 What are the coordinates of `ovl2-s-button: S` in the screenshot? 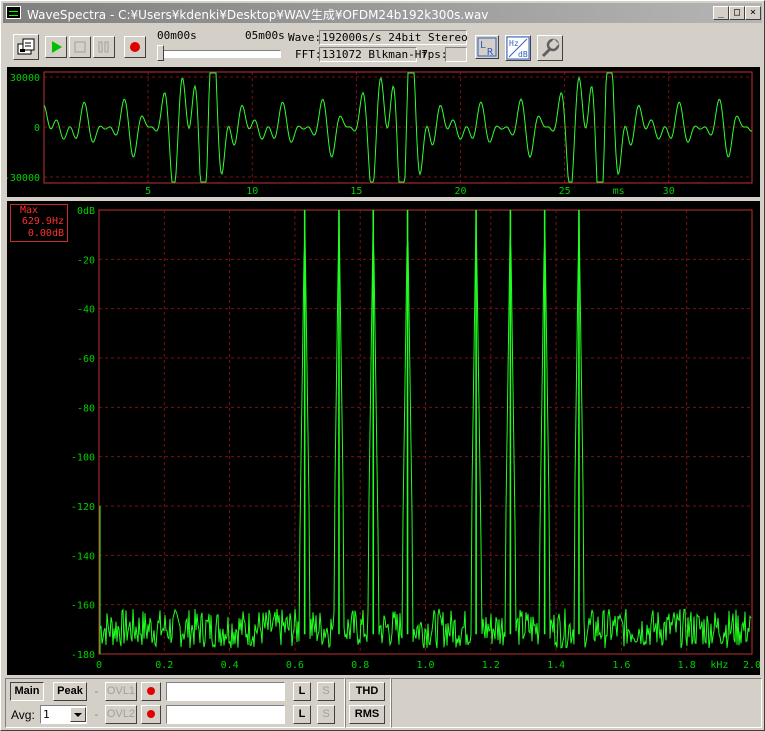 It's located at (326, 714).